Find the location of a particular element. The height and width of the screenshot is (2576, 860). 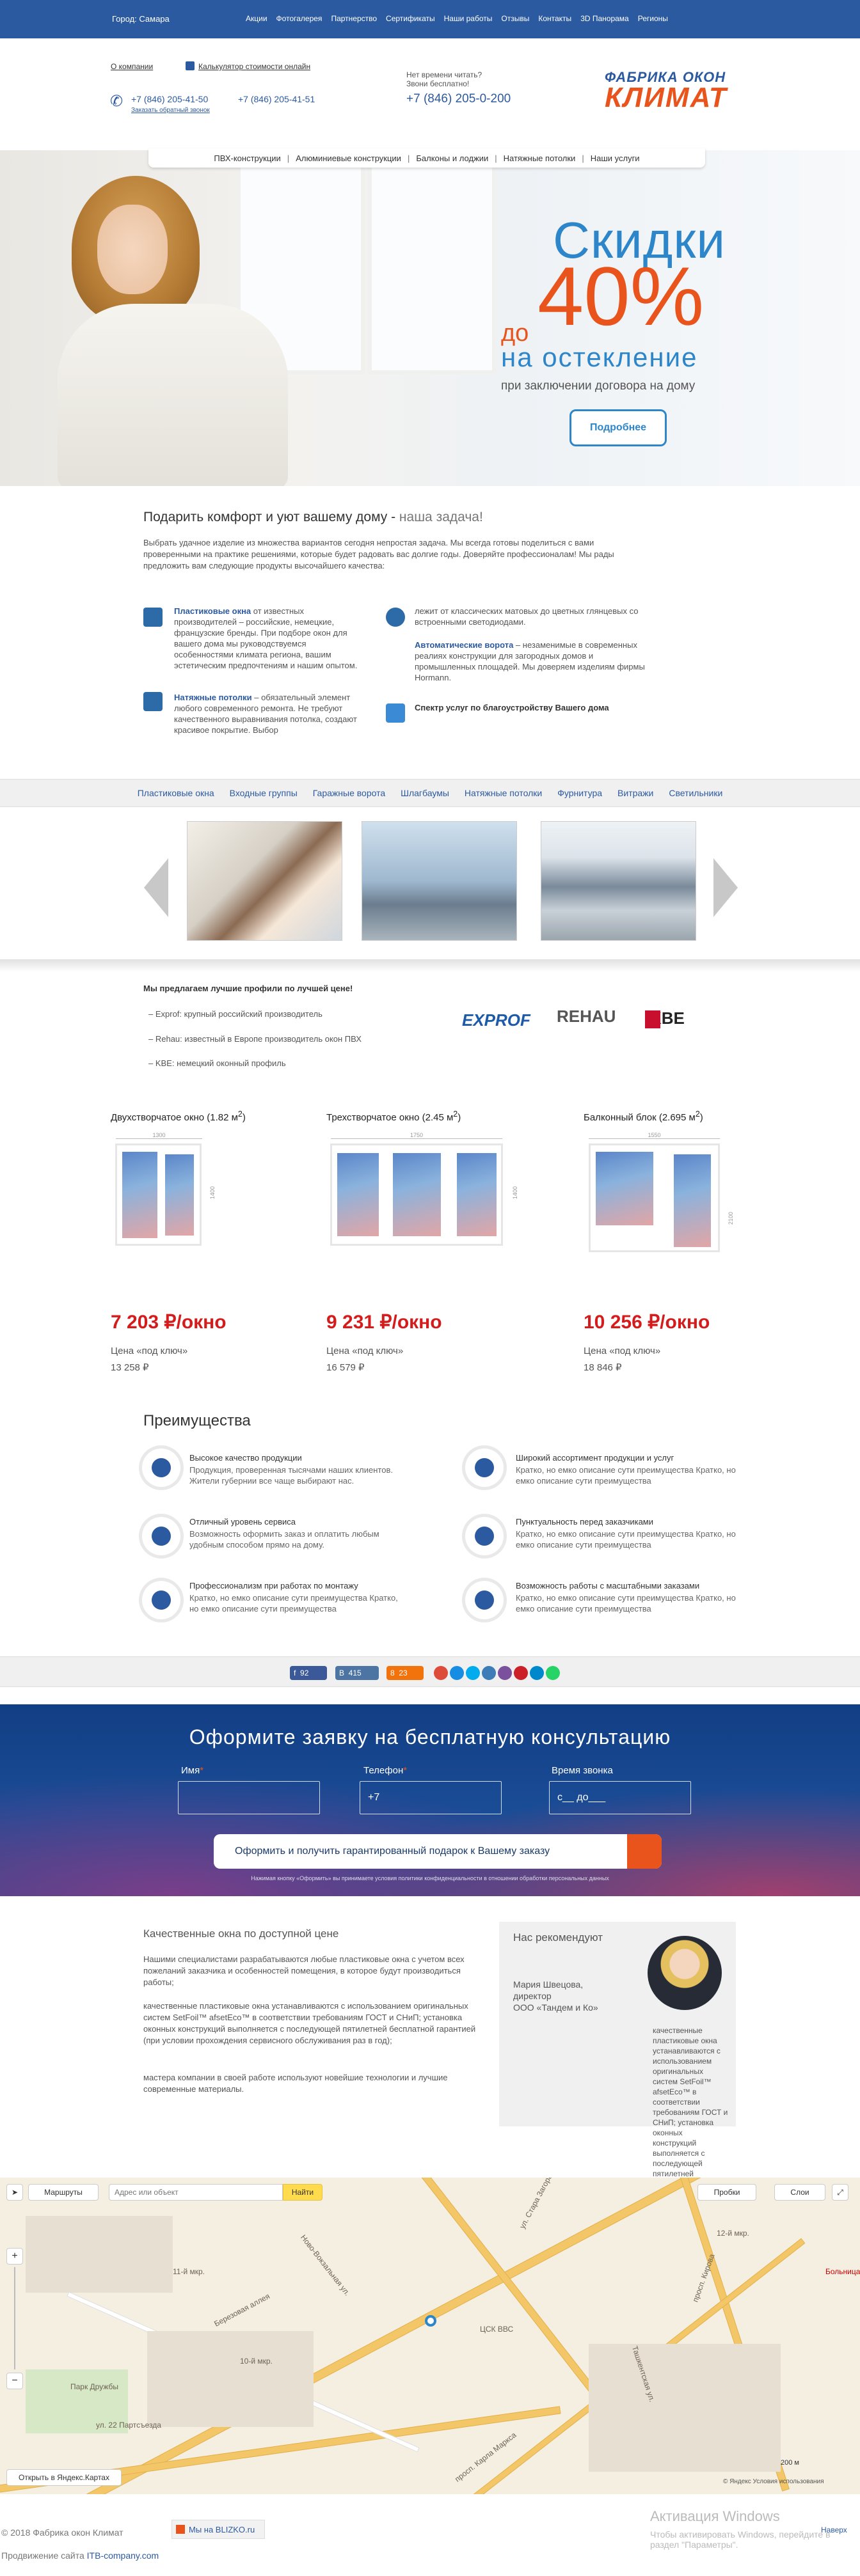

topnav-regions: Регионы is located at coordinates (653, 18).